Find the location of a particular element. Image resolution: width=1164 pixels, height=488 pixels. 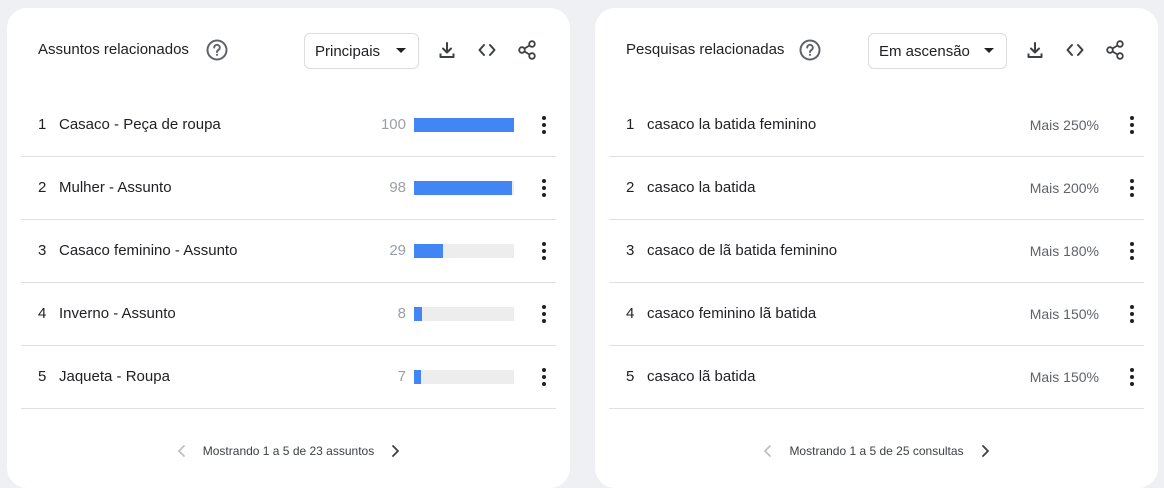

filter-dropdown: Em ascensão is located at coordinates (937, 51).